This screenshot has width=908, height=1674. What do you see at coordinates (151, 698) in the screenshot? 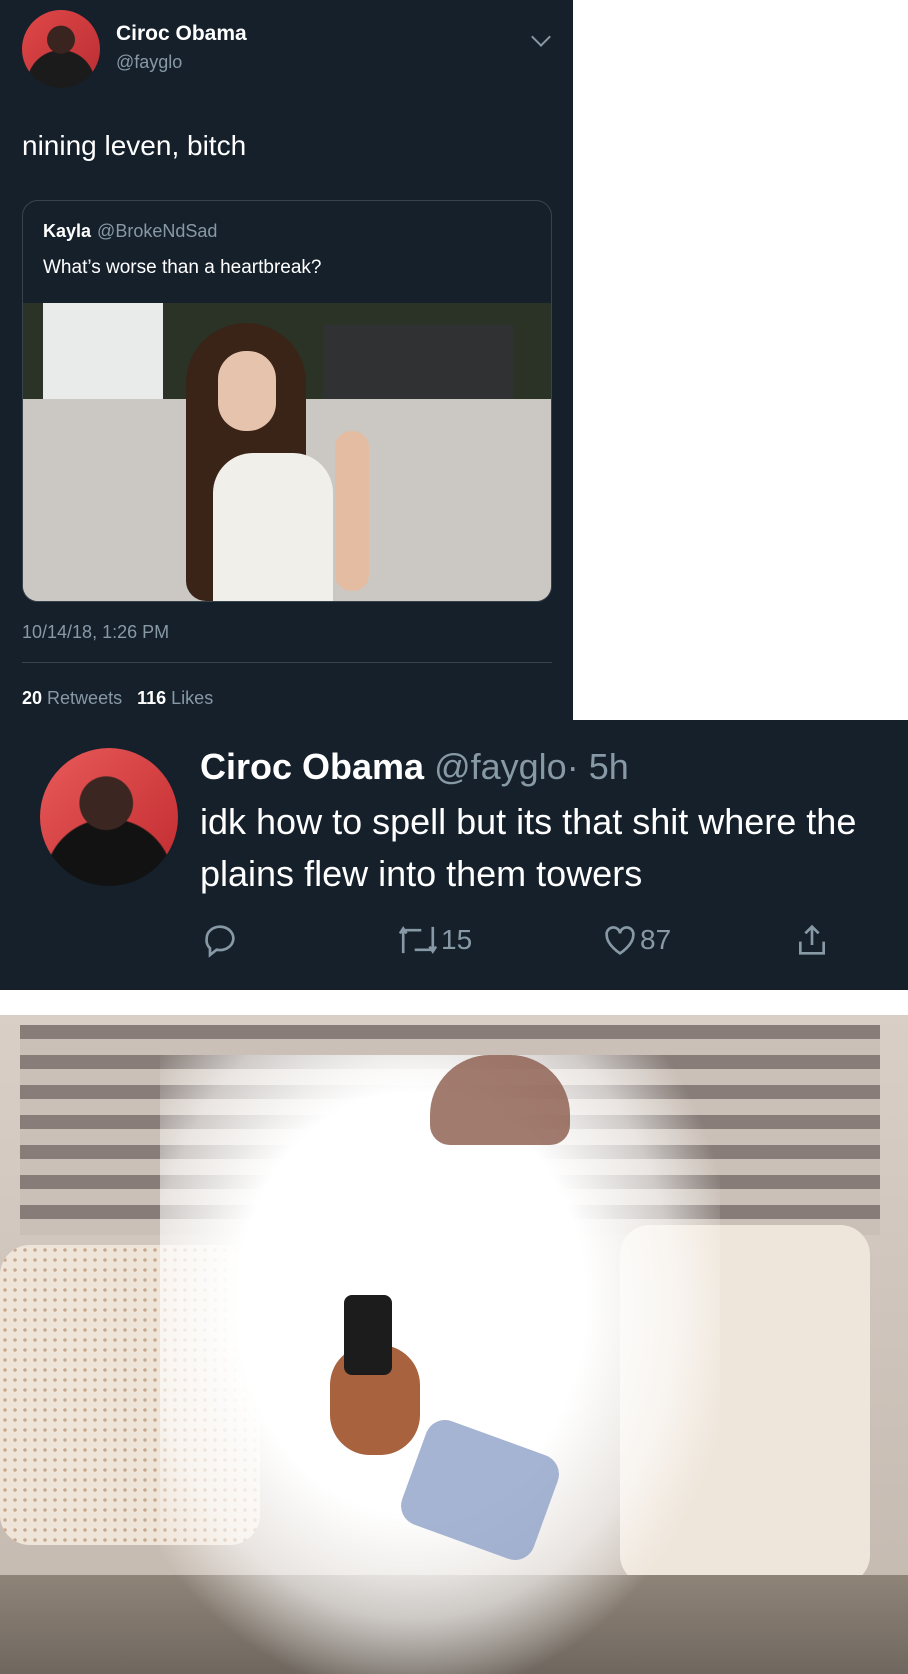
I see `likes-count: 116` at bounding box center [151, 698].